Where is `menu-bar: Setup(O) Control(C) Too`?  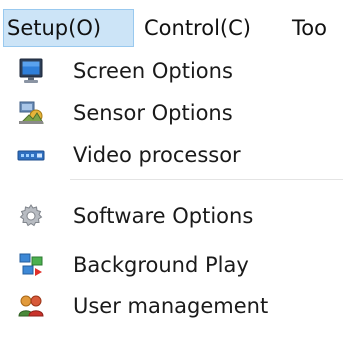 menu-bar: Setup(O) Control(C) Too is located at coordinates (171, 24).